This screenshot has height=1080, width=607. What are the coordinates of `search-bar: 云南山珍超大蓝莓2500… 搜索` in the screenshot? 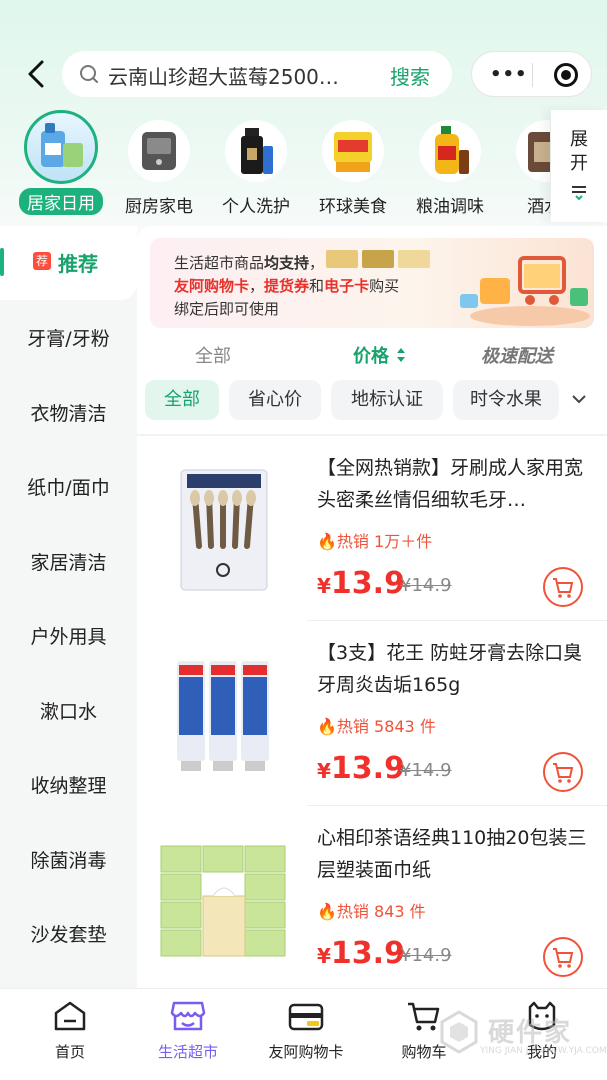 It's located at (257, 74).